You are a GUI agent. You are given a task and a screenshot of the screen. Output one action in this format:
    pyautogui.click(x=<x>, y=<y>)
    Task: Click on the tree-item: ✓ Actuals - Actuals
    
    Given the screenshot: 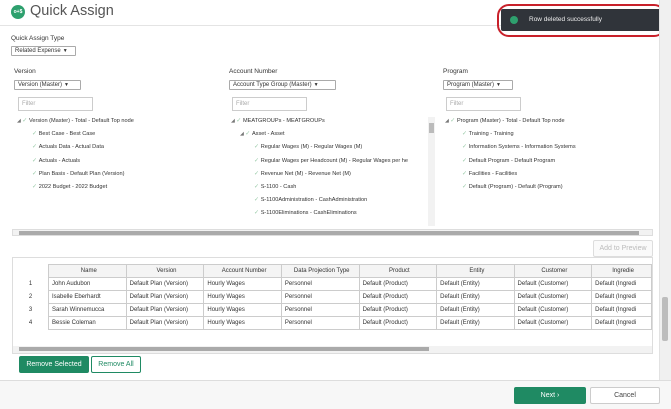 What is the action you would take?
    pyautogui.click(x=56, y=160)
    